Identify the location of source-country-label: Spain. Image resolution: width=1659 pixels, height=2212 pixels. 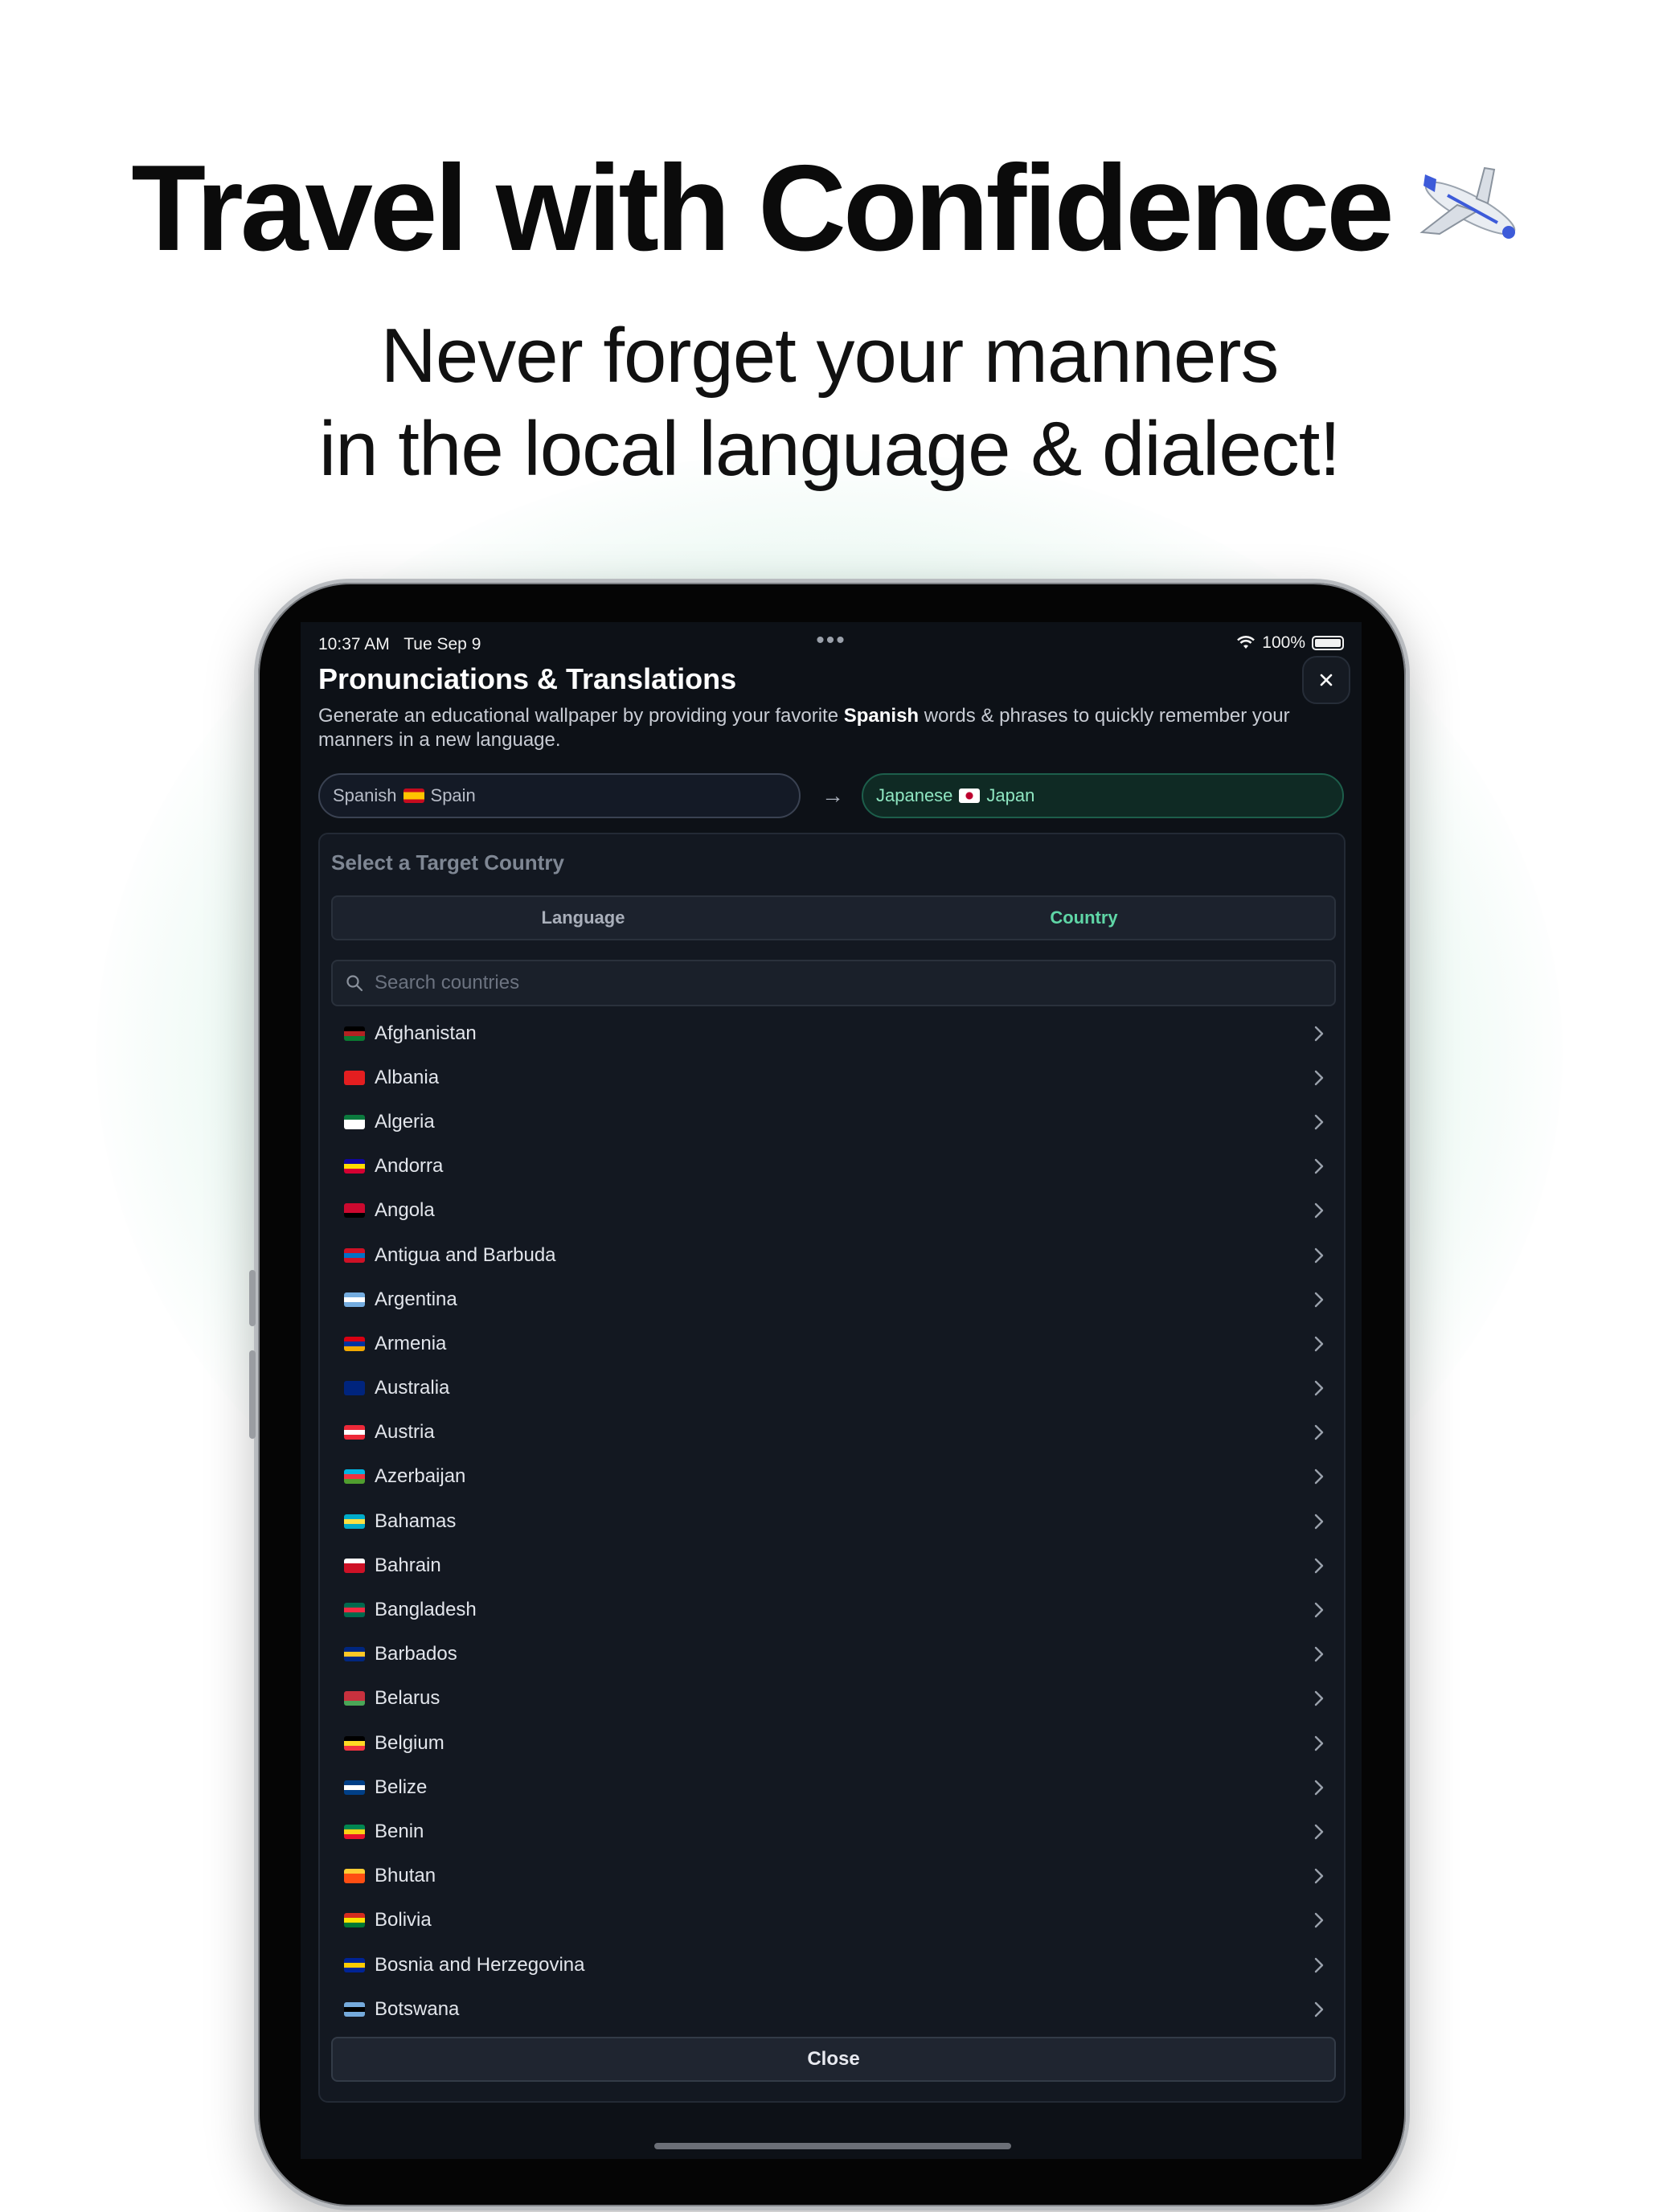
(453, 795).